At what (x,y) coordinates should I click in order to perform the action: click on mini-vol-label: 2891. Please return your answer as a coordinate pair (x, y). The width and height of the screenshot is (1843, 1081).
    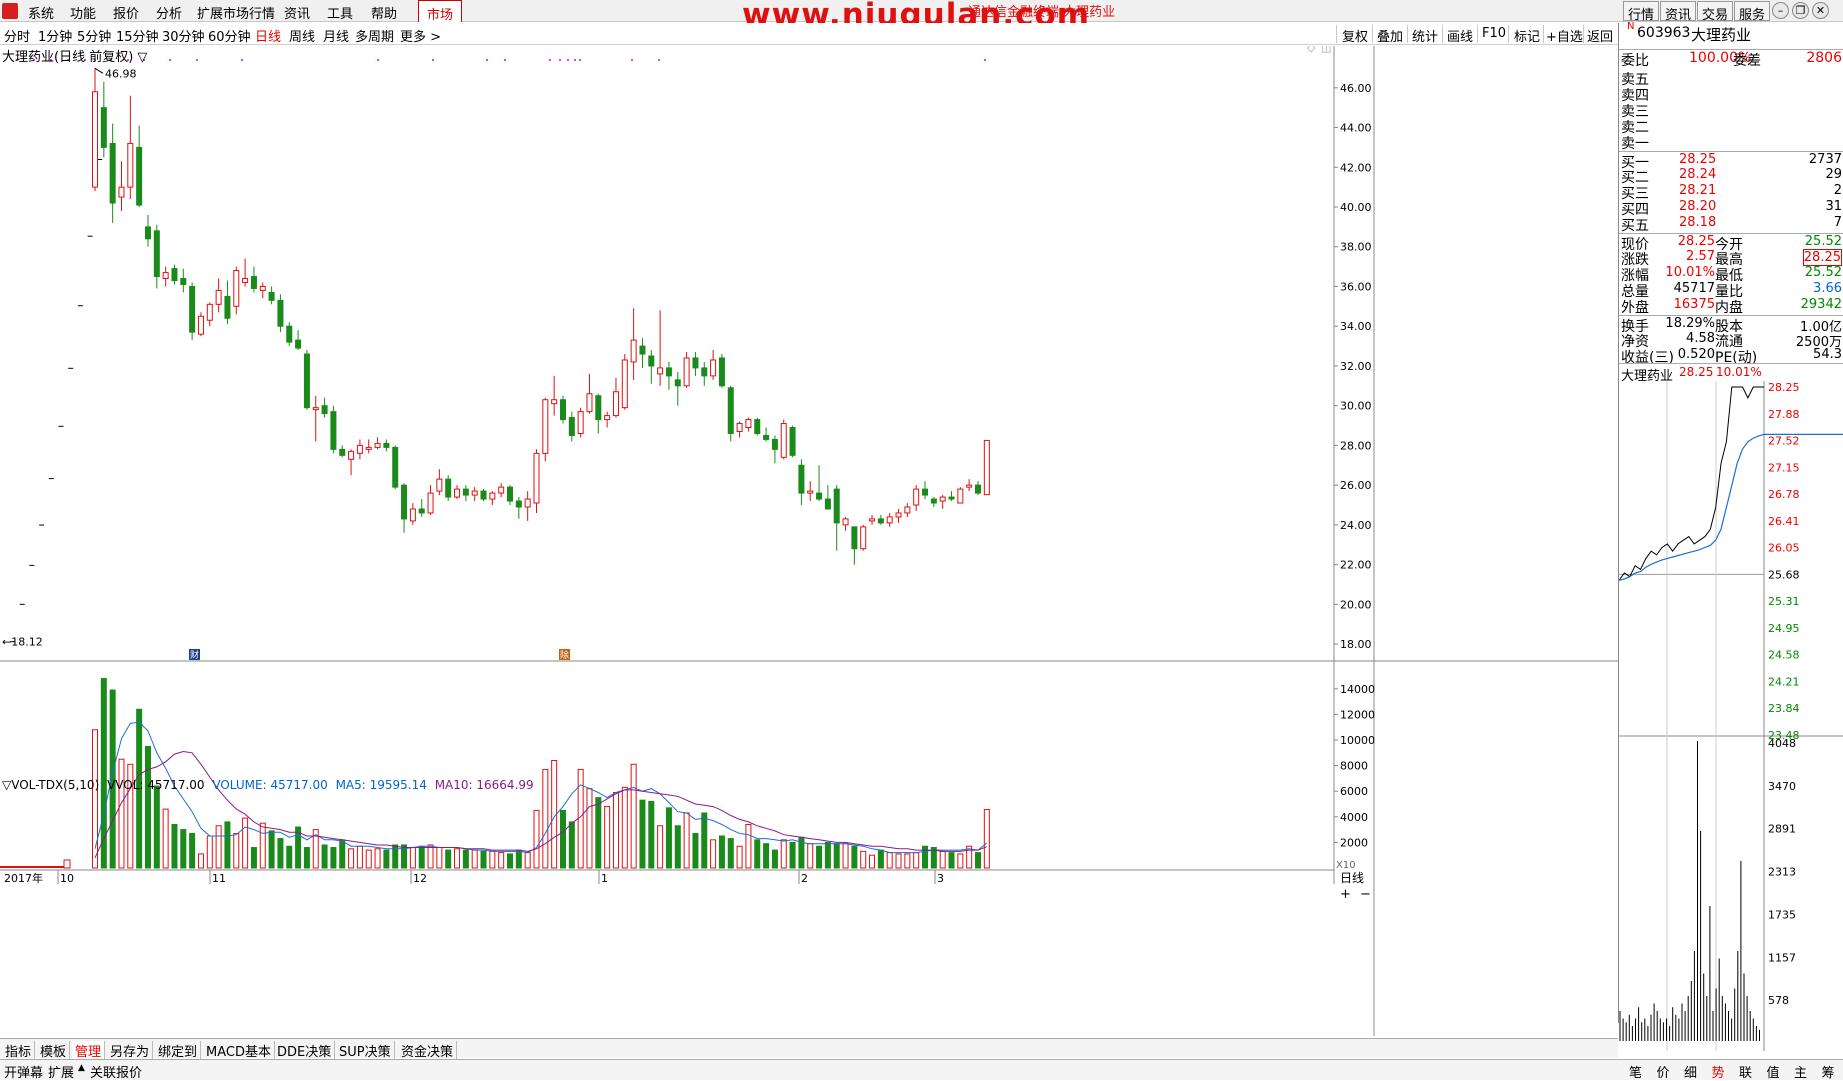
    Looking at the image, I should click on (1782, 829).